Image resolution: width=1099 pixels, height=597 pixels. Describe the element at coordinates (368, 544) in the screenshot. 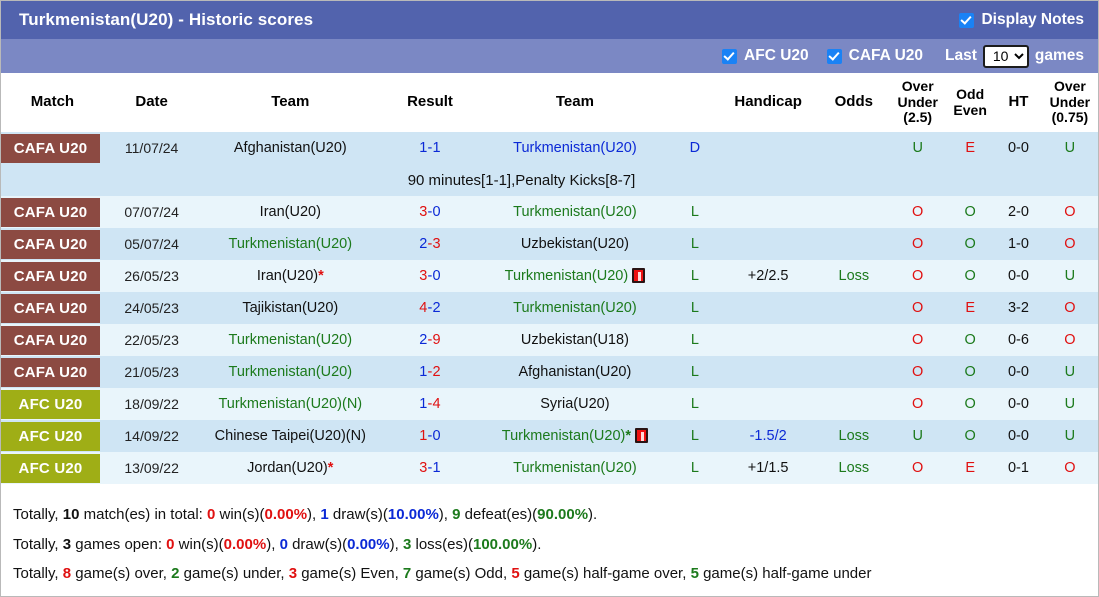

I see `summary-open-draw-pct: 0.00%` at that location.